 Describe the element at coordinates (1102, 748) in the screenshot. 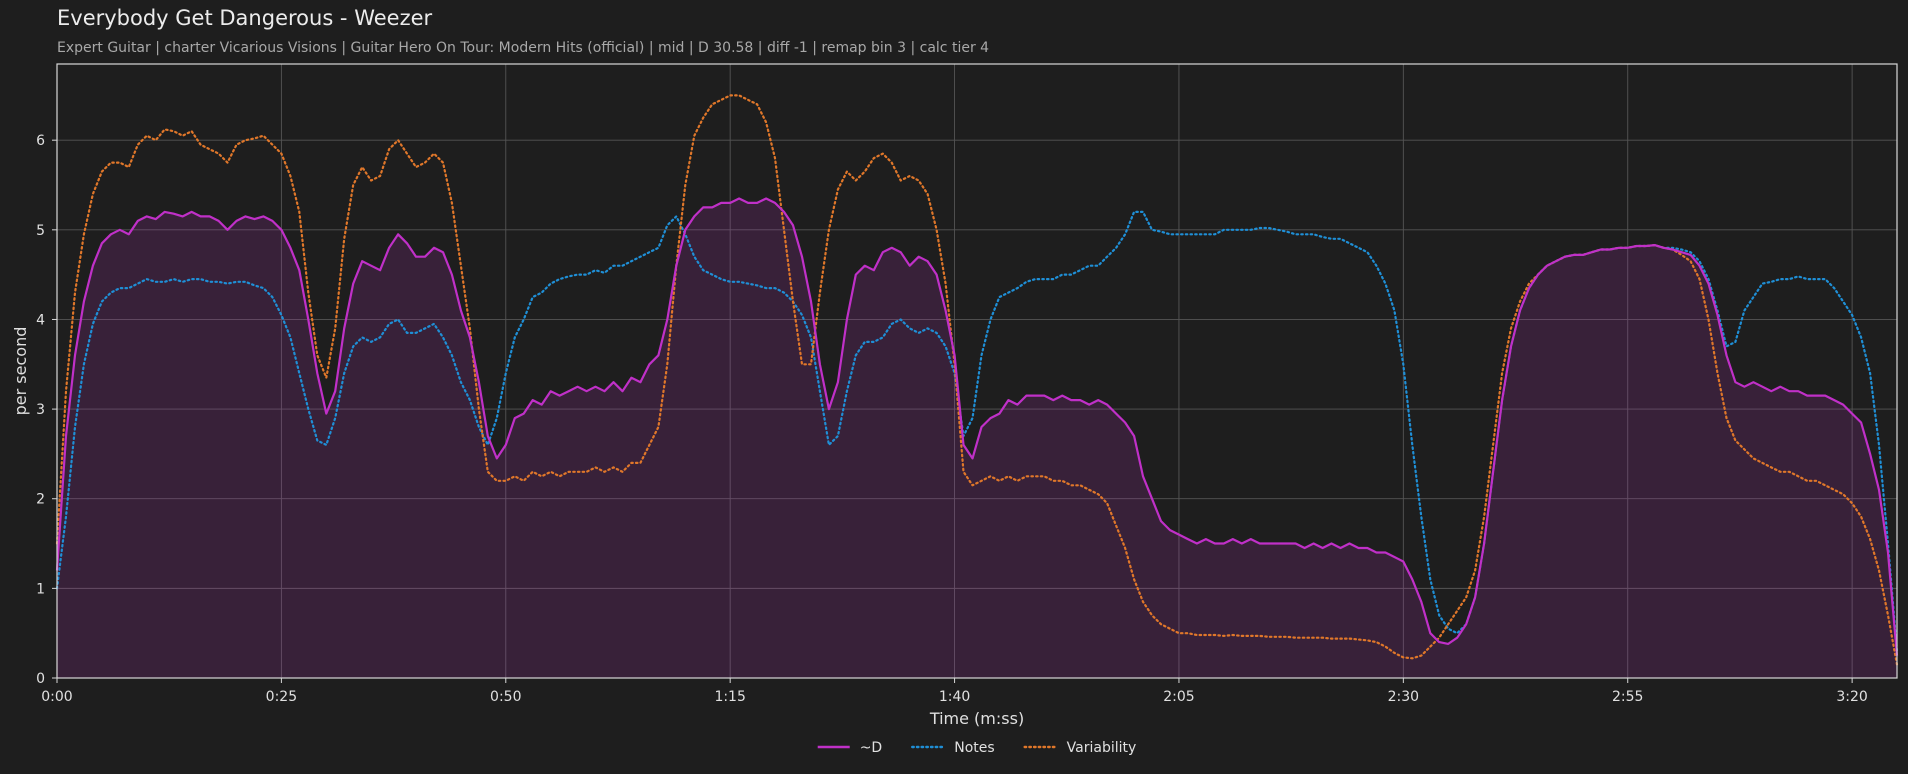

I see `legend-label: Variability` at that location.